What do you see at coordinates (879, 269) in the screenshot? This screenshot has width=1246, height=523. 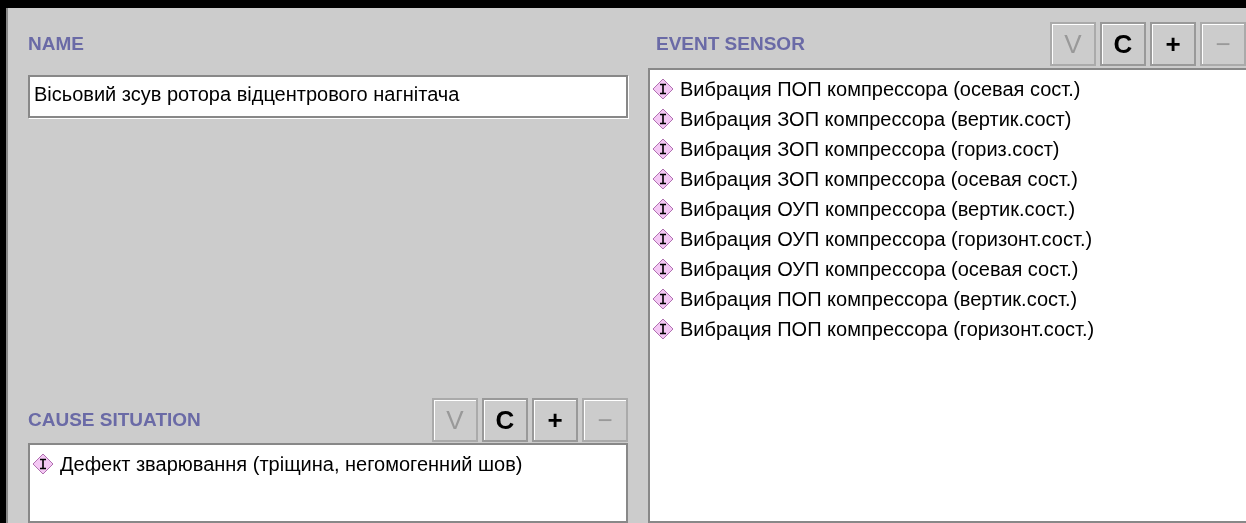 I see `list-item: Вибрация ОУП компрессора (осевая сост.)` at bounding box center [879, 269].